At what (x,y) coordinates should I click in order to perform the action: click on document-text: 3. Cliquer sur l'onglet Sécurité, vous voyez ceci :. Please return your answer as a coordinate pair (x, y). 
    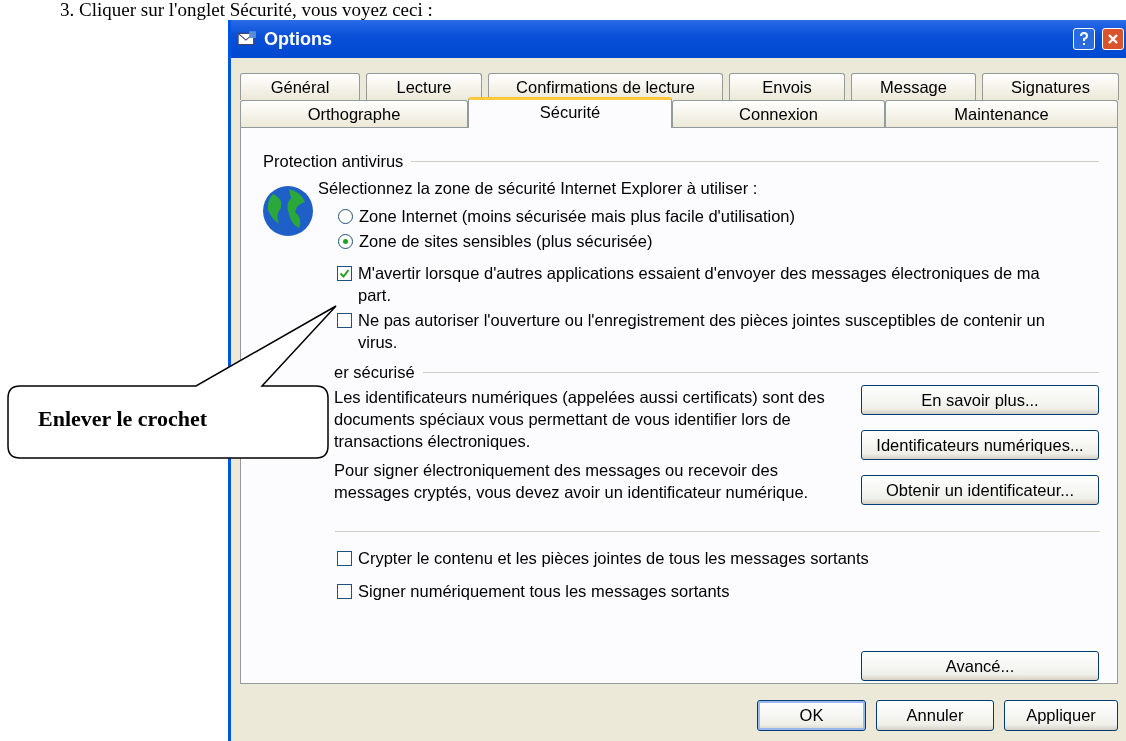
    Looking at the image, I should click on (246, 10).